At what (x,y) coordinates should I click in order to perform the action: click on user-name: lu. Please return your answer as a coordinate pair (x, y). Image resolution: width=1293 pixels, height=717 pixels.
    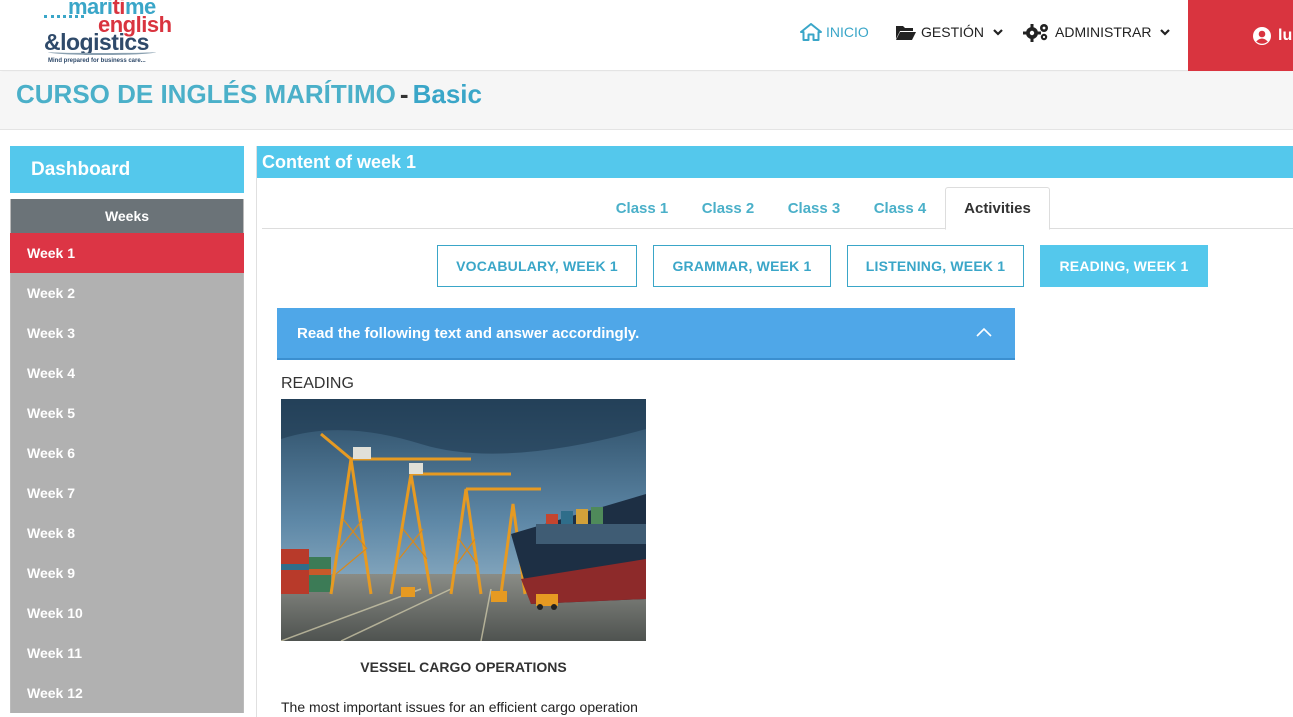
    Looking at the image, I should click on (1285, 35).